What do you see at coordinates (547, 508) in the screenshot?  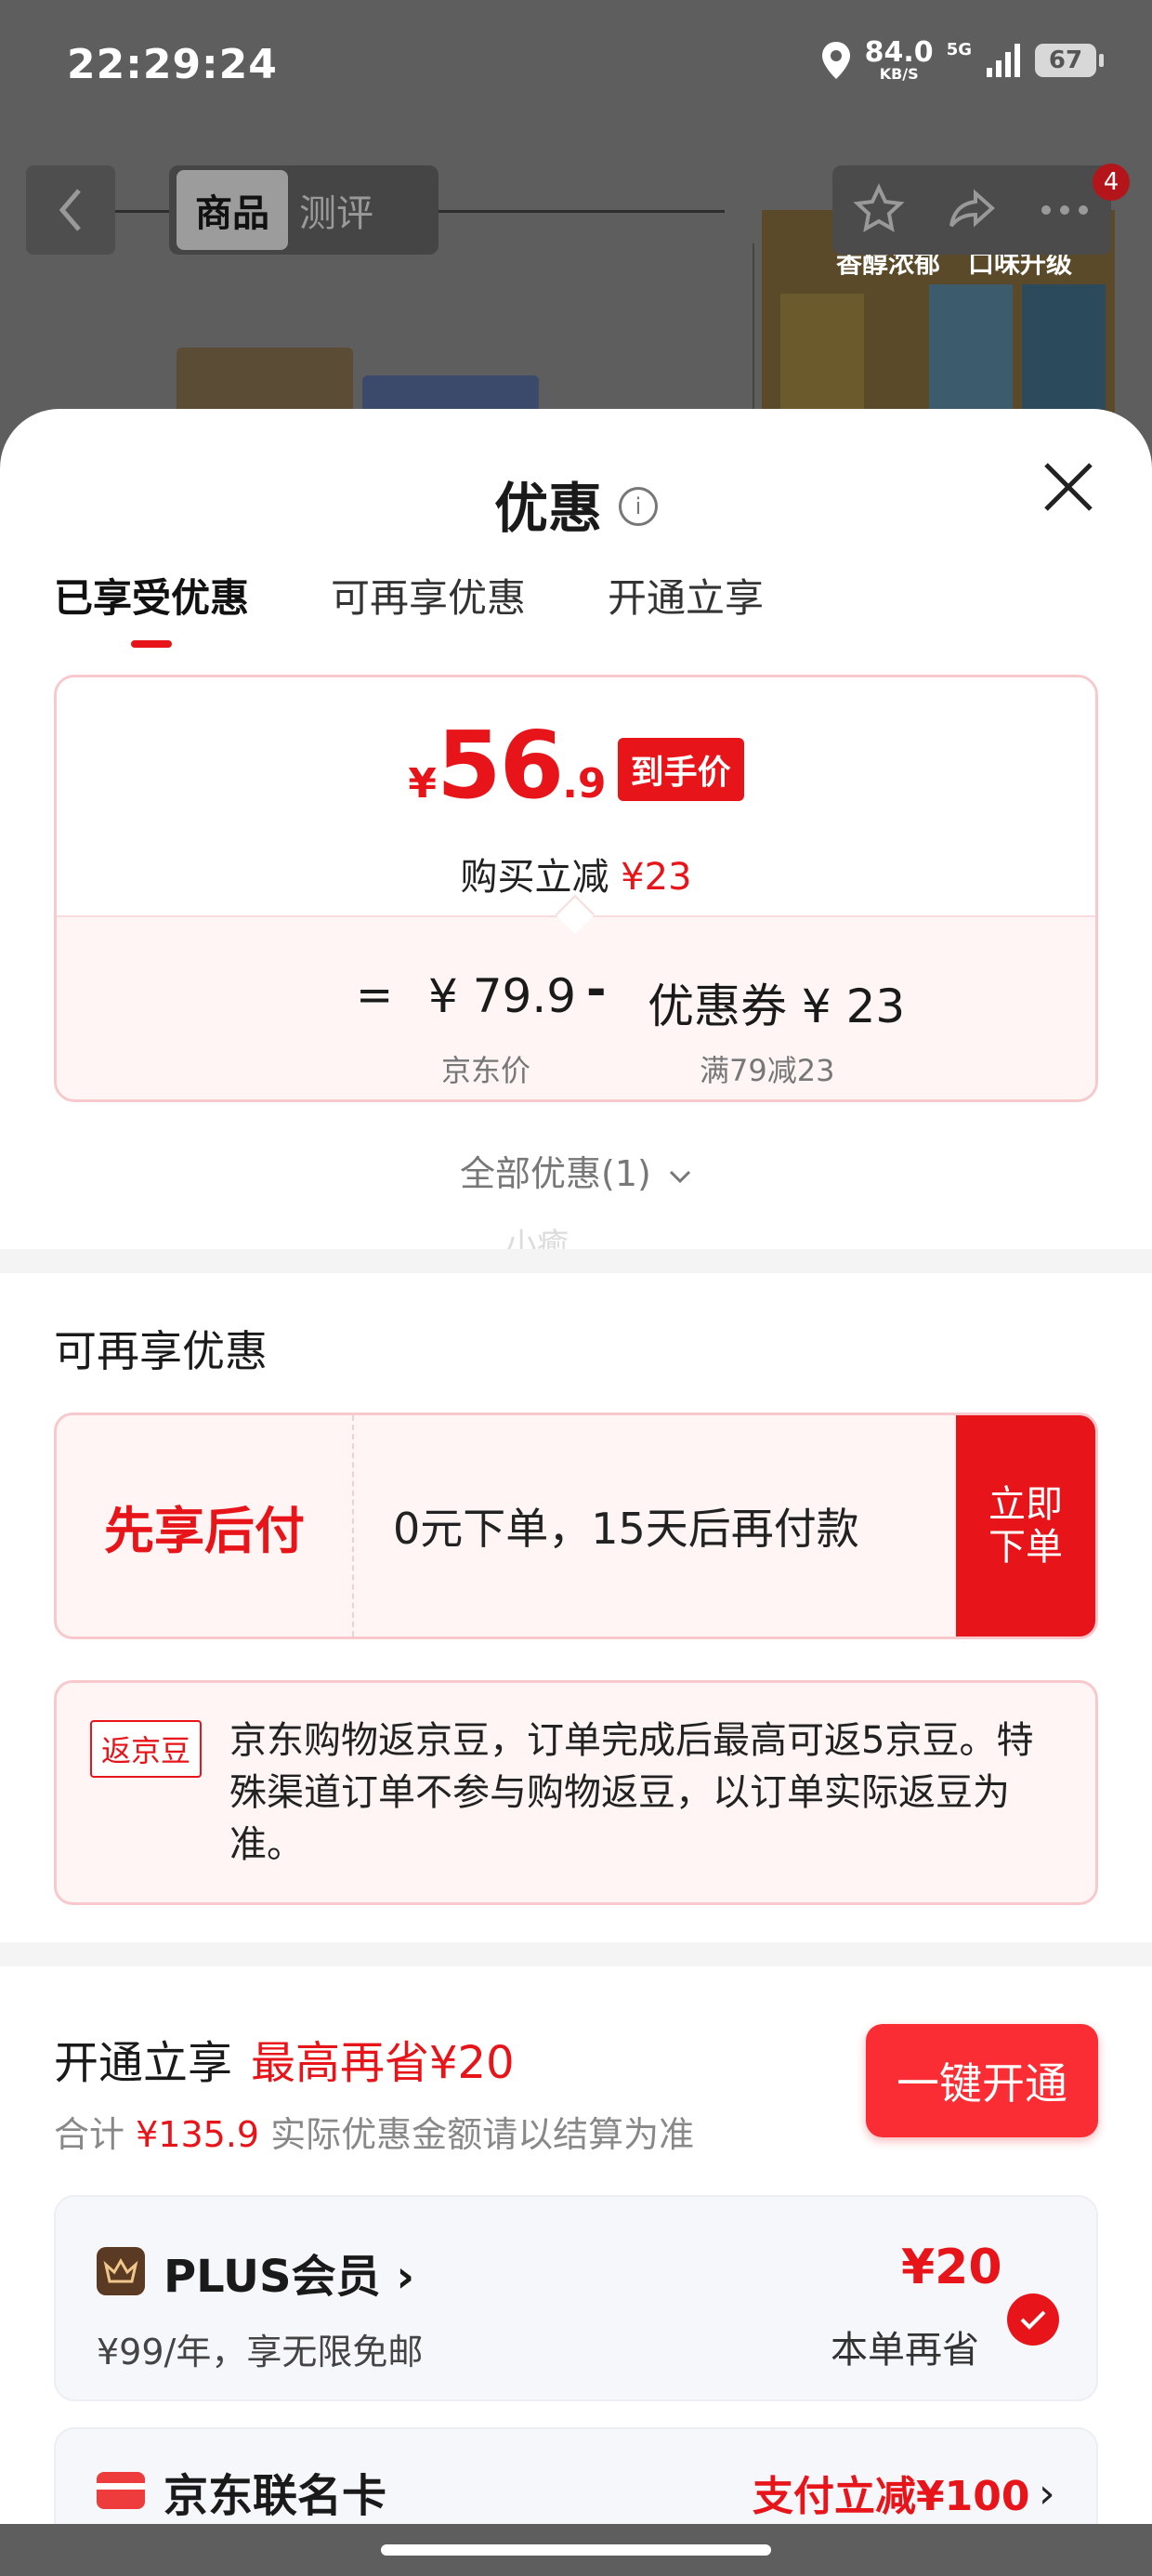 I see `sheet-title: 优惠` at bounding box center [547, 508].